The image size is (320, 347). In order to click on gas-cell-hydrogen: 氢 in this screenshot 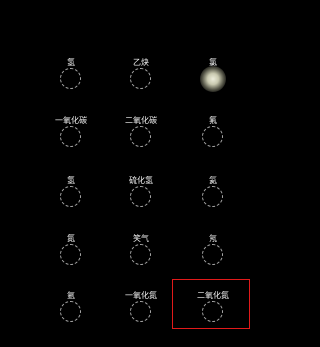, I will do `click(71, 86)`.